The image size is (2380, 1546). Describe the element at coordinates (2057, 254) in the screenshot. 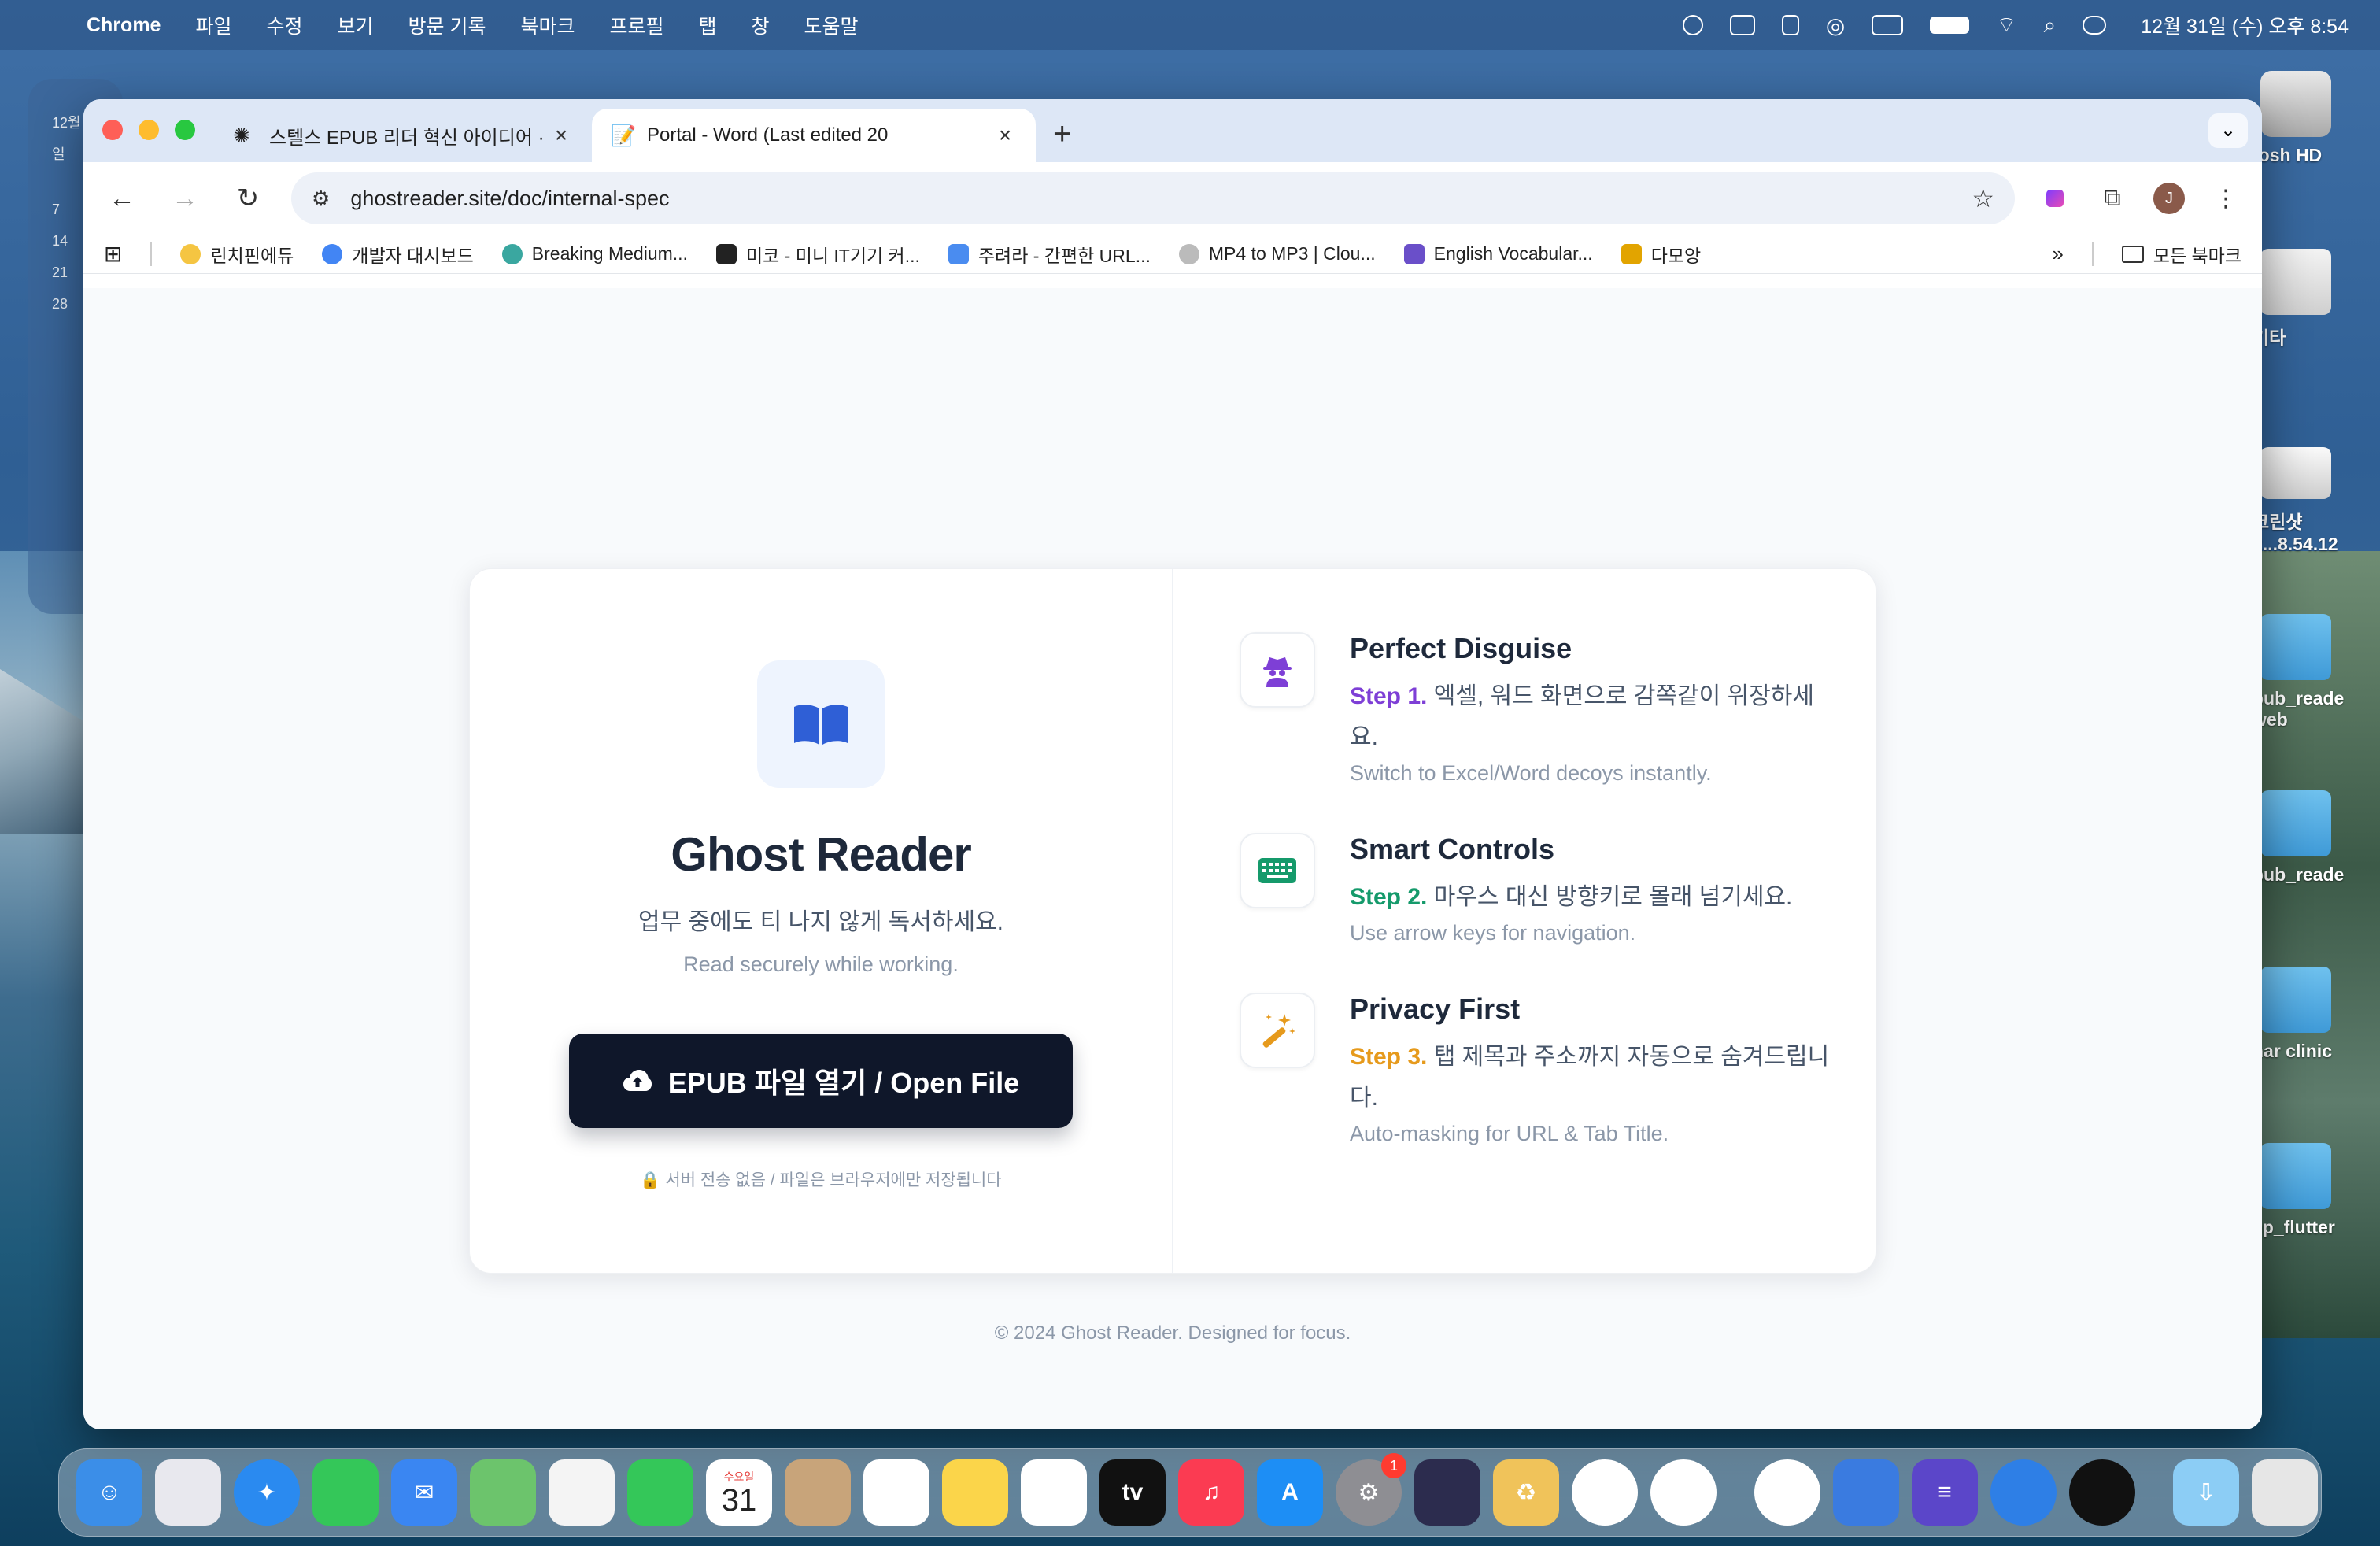

I see `bookmarks-overflow-button: »` at that location.